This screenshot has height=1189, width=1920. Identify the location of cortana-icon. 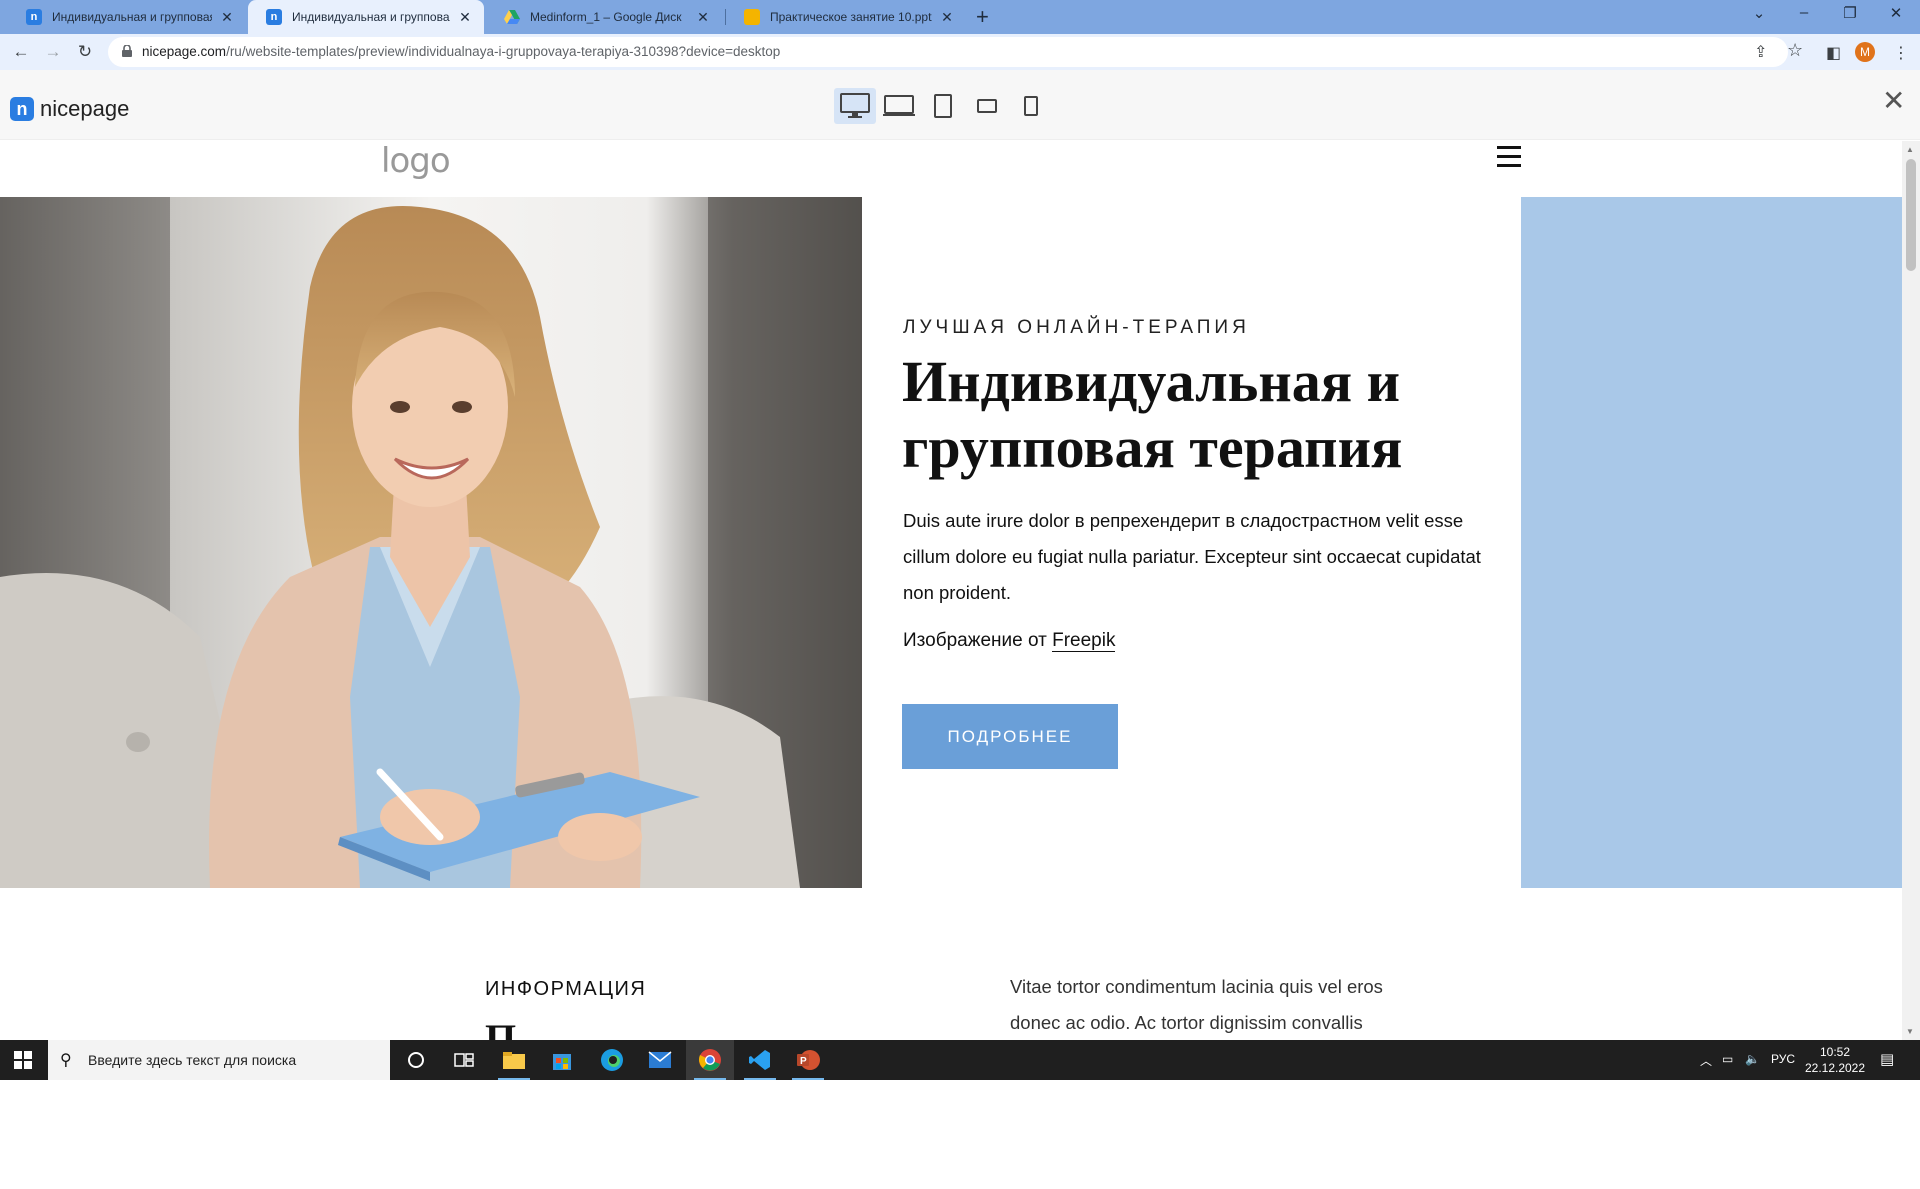
(416, 1060).